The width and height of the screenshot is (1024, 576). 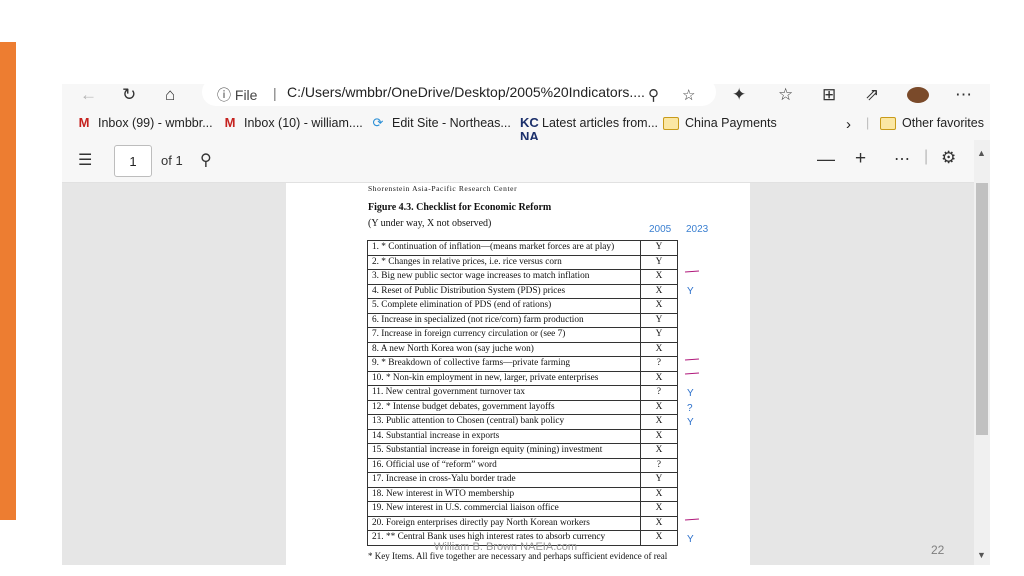 What do you see at coordinates (848, 124) in the screenshot?
I see `chevron-right-icon: ›` at bounding box center [848, 124].